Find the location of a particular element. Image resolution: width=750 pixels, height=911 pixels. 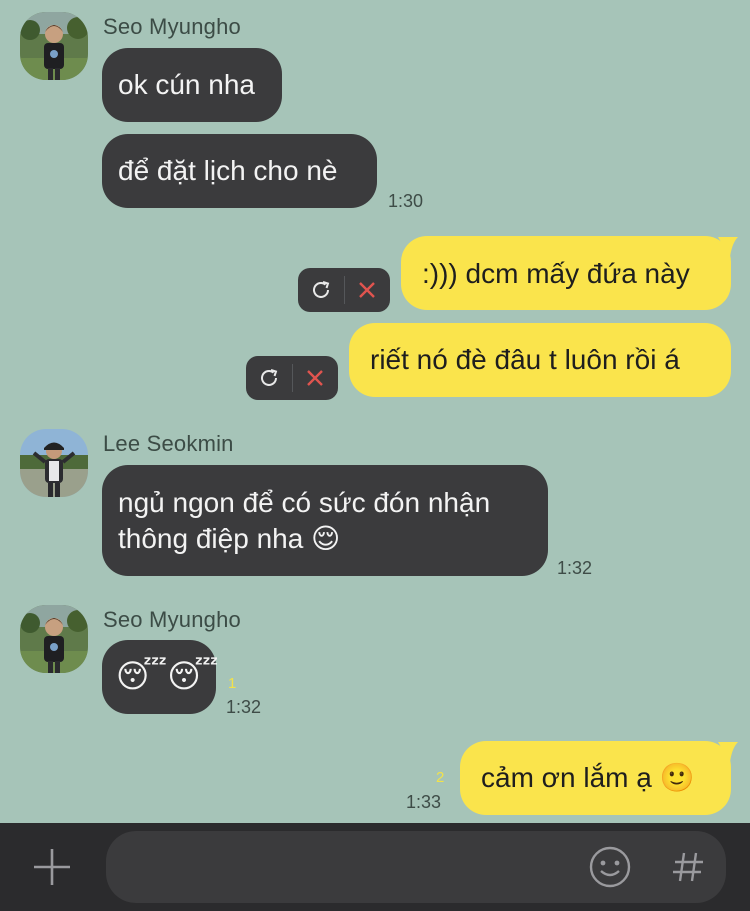

emoji-icon is located at coordinates (610, 867).